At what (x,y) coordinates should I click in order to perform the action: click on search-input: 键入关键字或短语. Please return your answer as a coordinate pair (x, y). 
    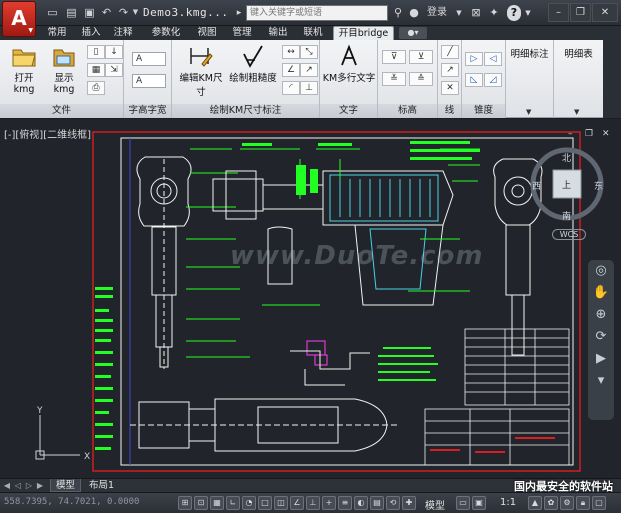
    Looking at the image, I should click on (317, 13).